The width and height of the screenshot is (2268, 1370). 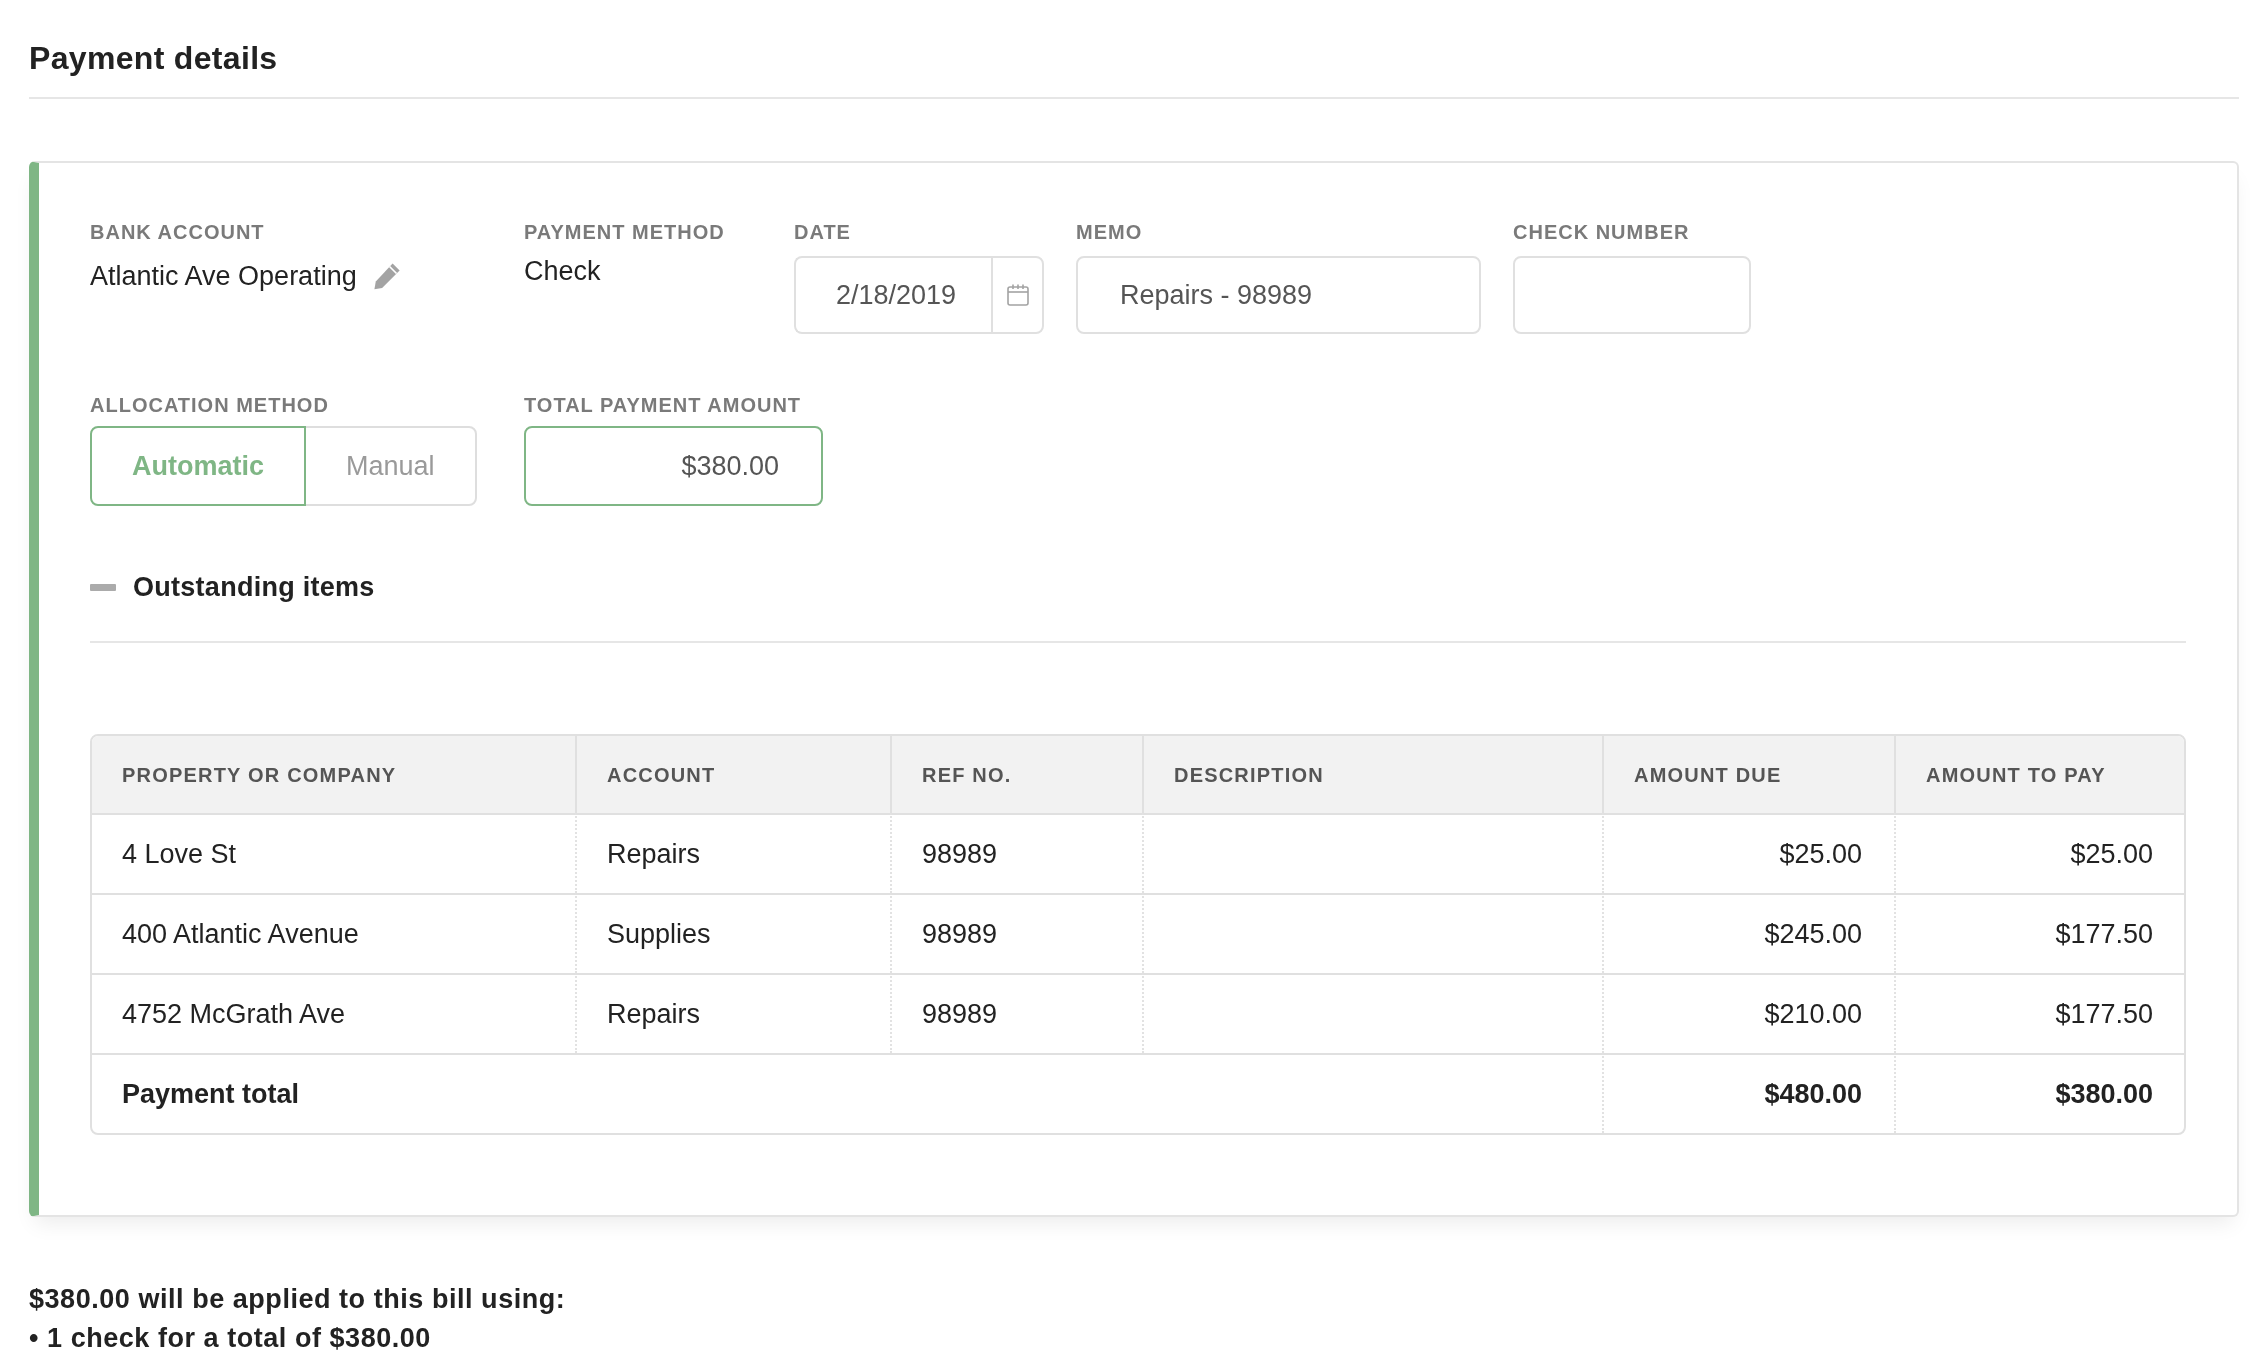 I want to click on memo-field: Repairs - 98989, so click(x=1278, y=295).